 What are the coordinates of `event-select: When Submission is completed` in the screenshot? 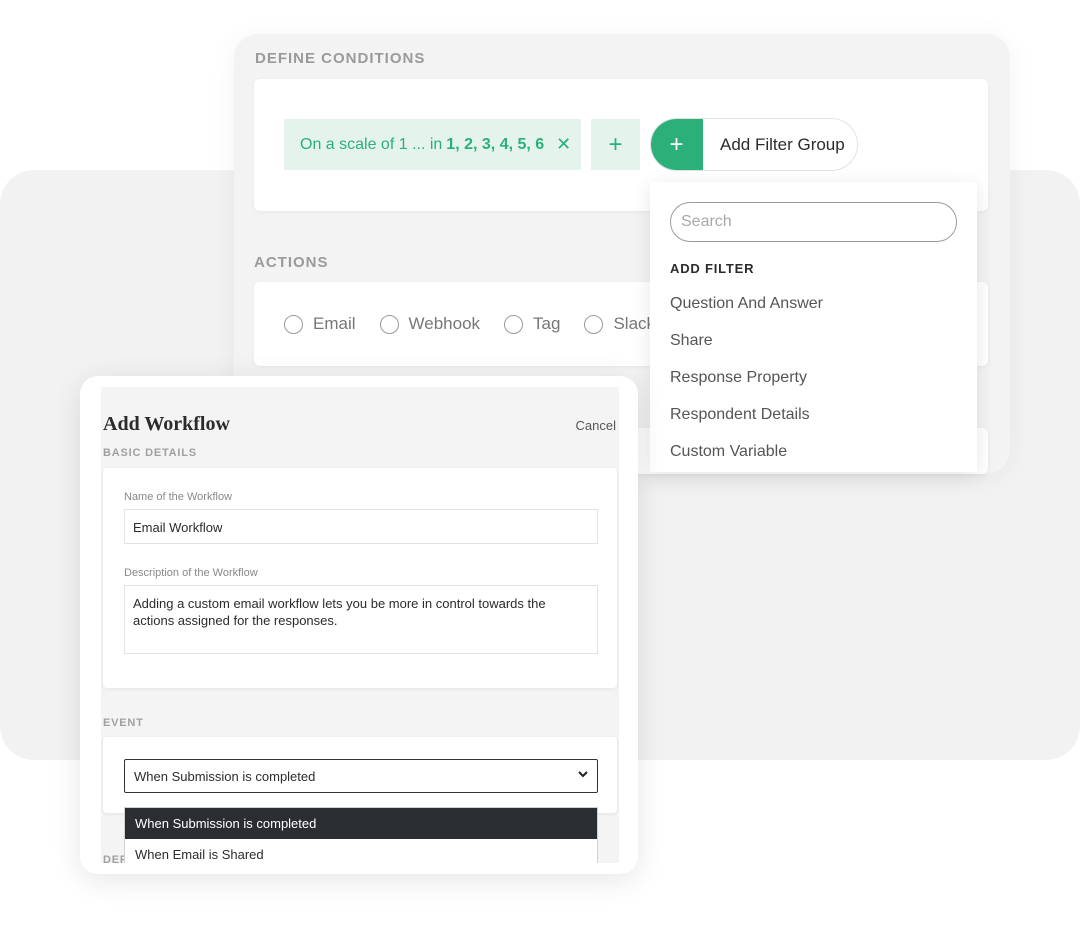 It's located at (361, 776).